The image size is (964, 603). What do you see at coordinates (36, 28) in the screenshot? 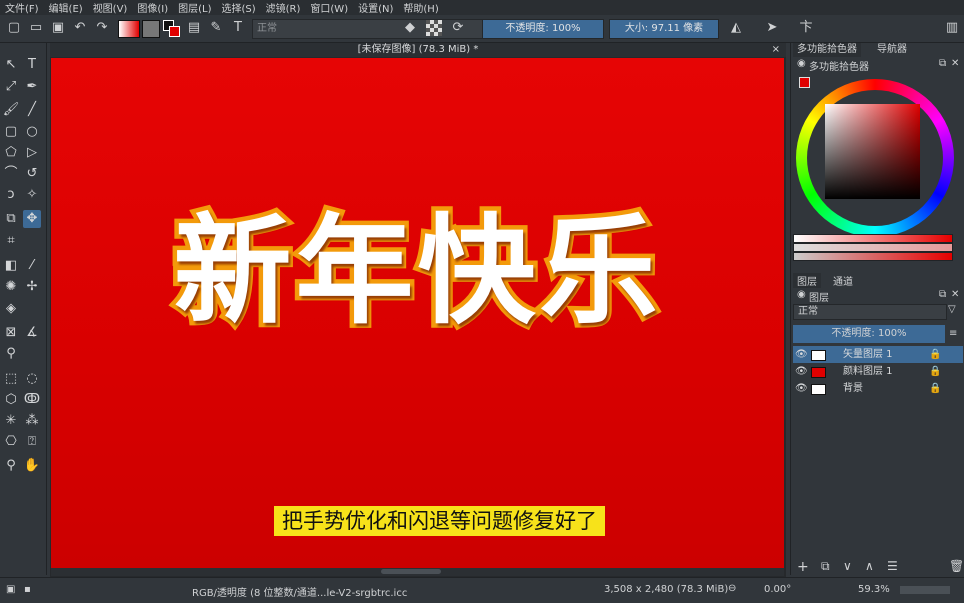
I see `open-folder-icon: ▭` at bounding box center [36, 28].